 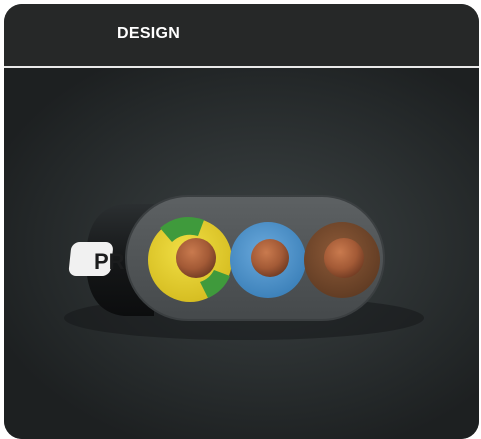 What do you see at coordinates (241, 35) in the screenshot?
I see `card-header: DESIGN` at bounding box center [241, 35].